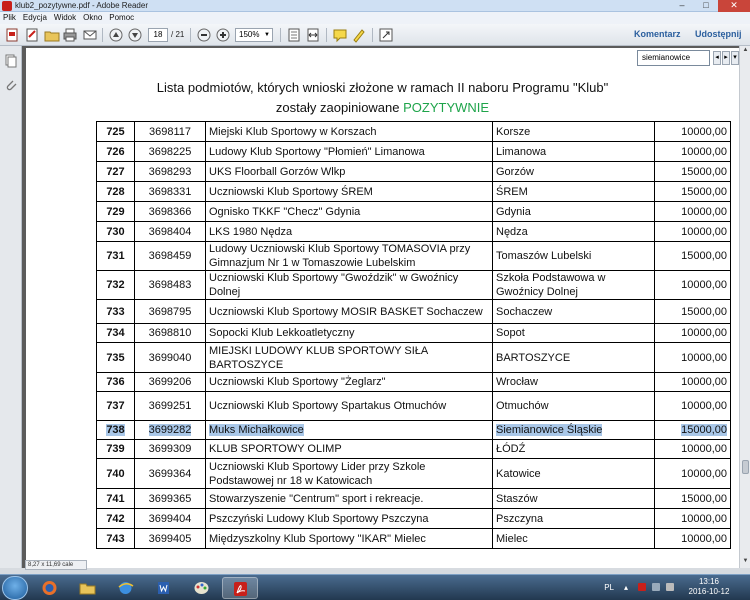 This screenshot has height=600, width=750. I want to click on cell-application-number: 3699404, so click(170, 518).